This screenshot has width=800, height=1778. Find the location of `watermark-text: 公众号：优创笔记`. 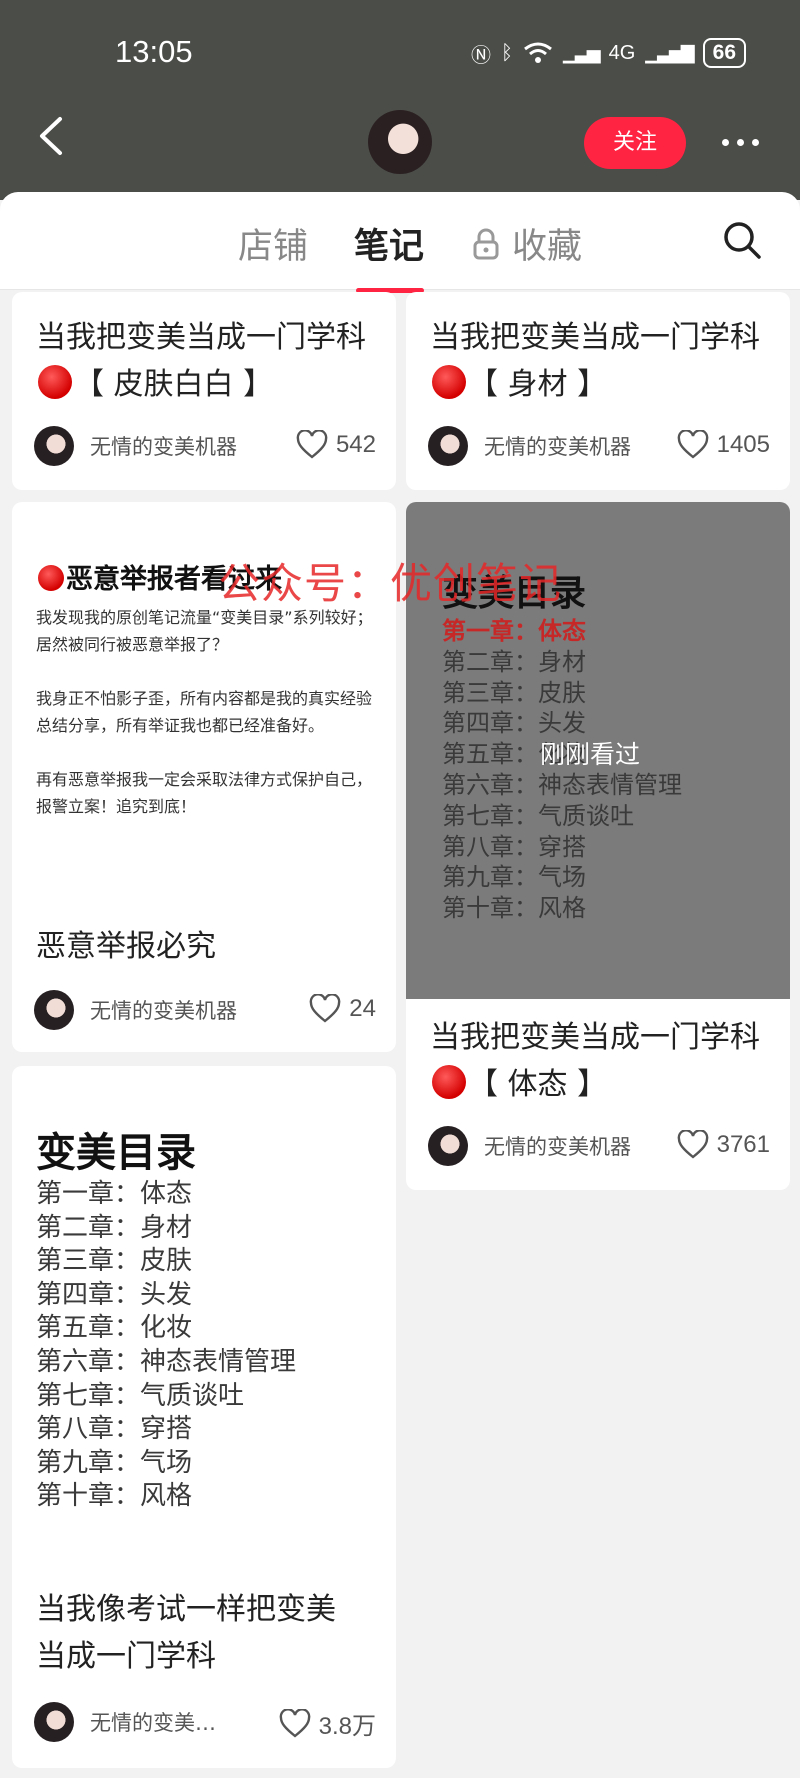

watermark-text: 公众号：优创笔记 is located at coordinates (390, 583).